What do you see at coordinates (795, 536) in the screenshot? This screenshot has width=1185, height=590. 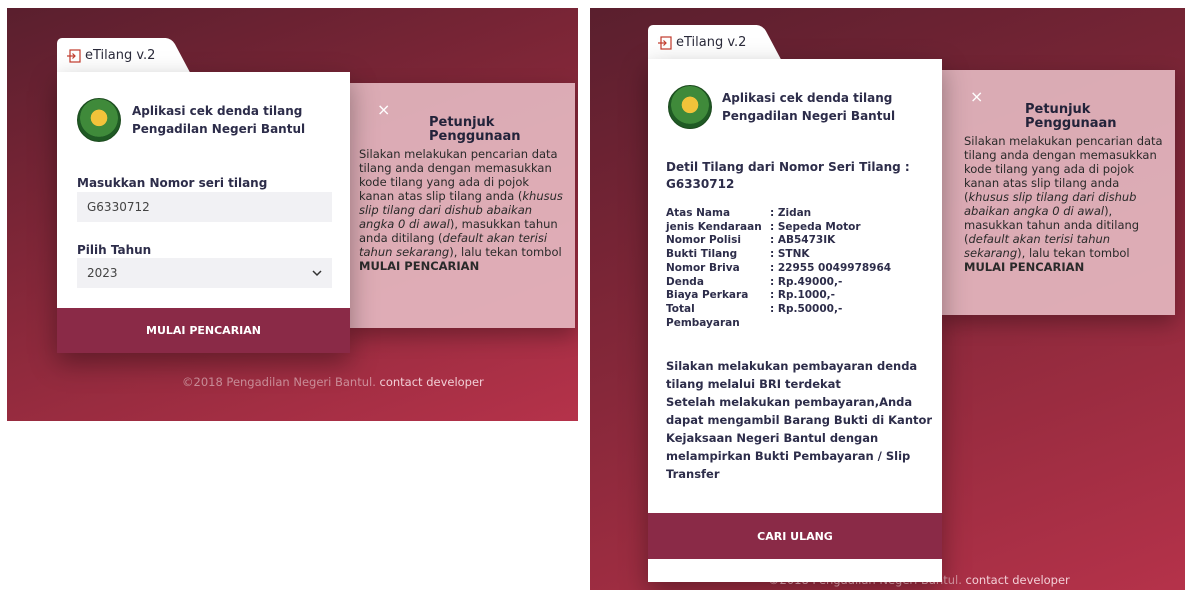 I see `cari-ulang-button: CARI ULANG` at bounding box center [795, 536].